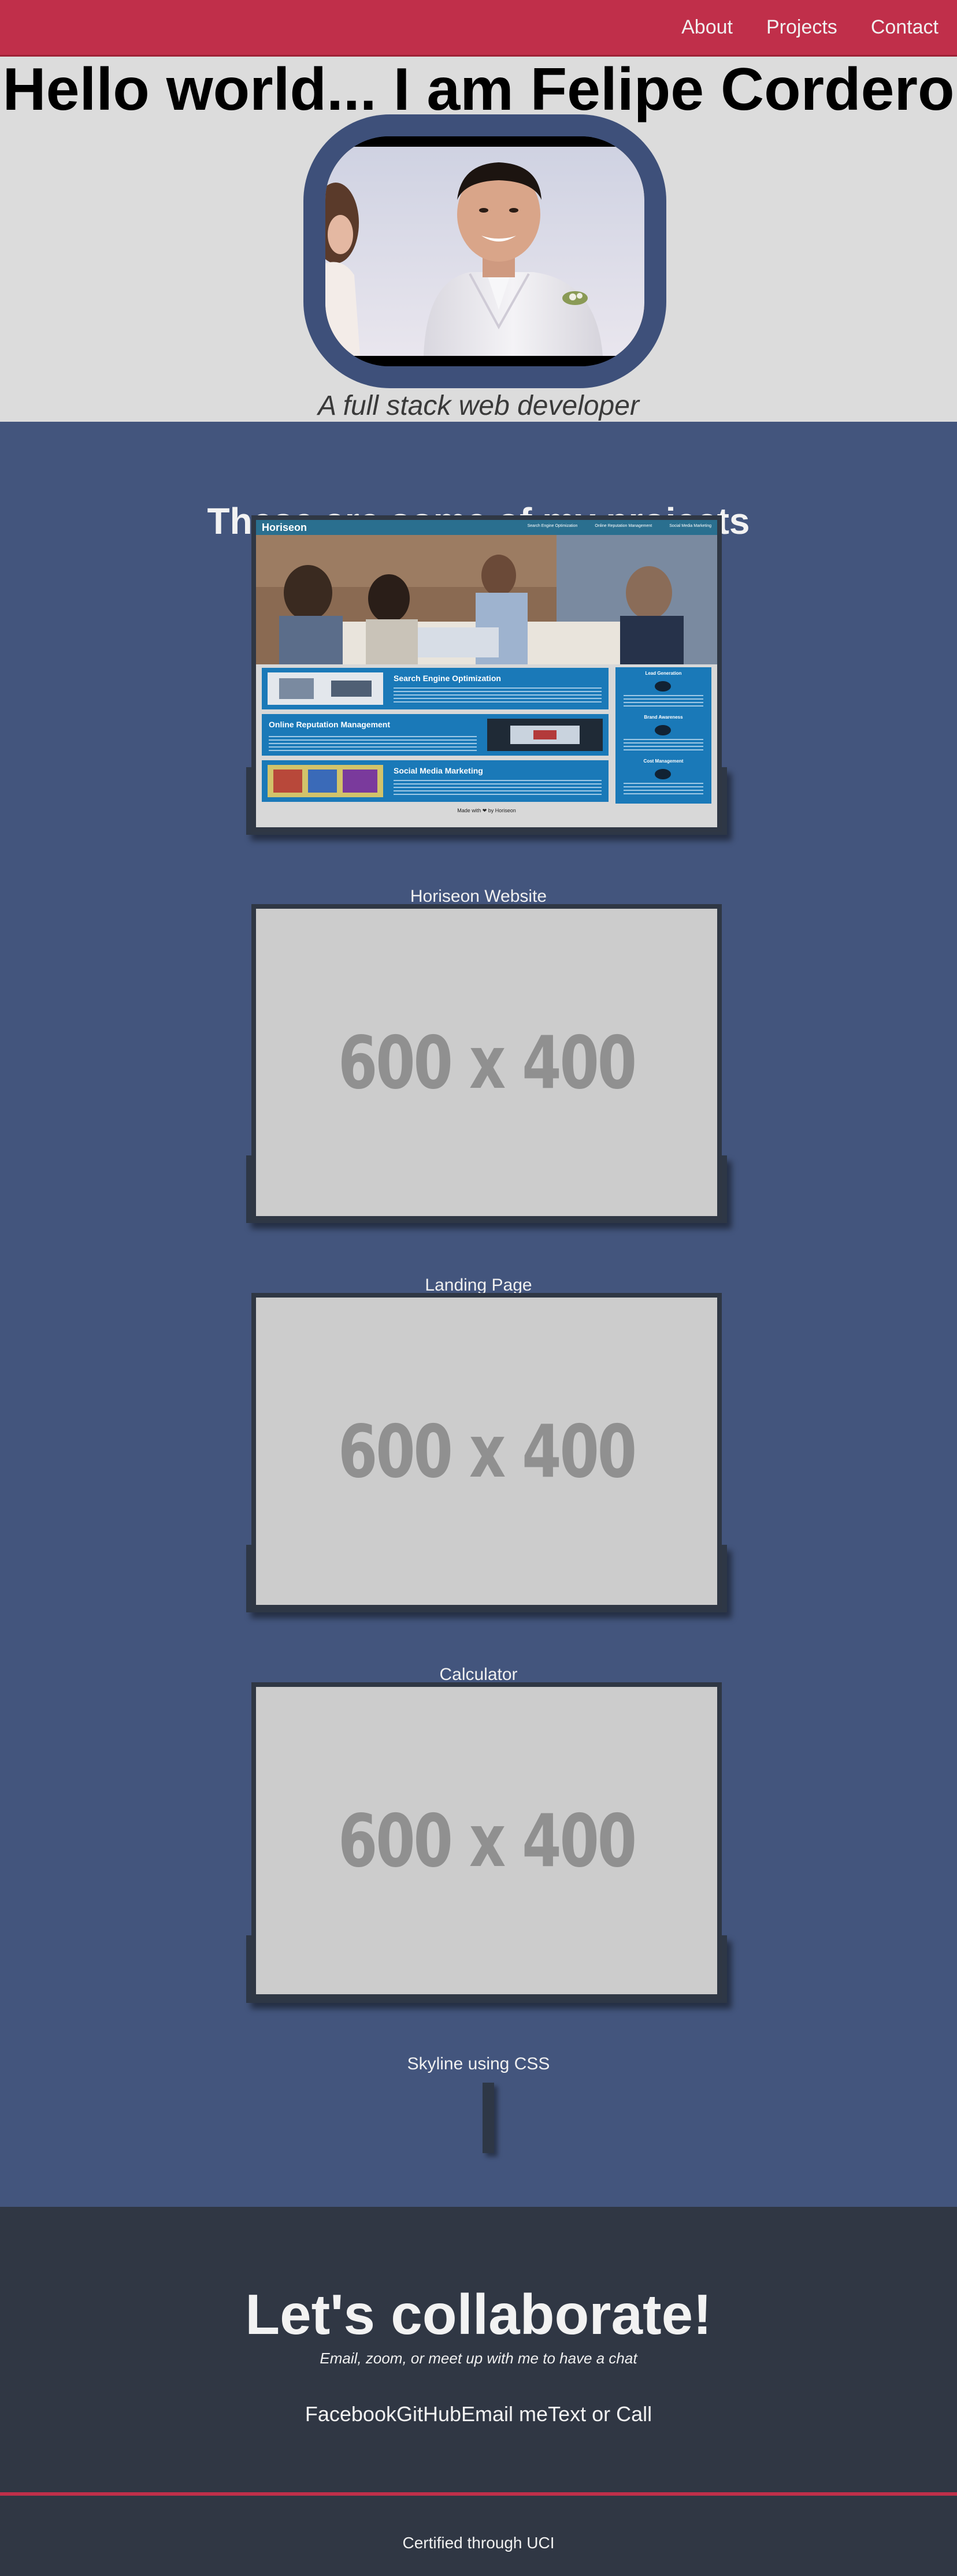  I want to click on nav-links: About Projects Contact, so click(810, 27).